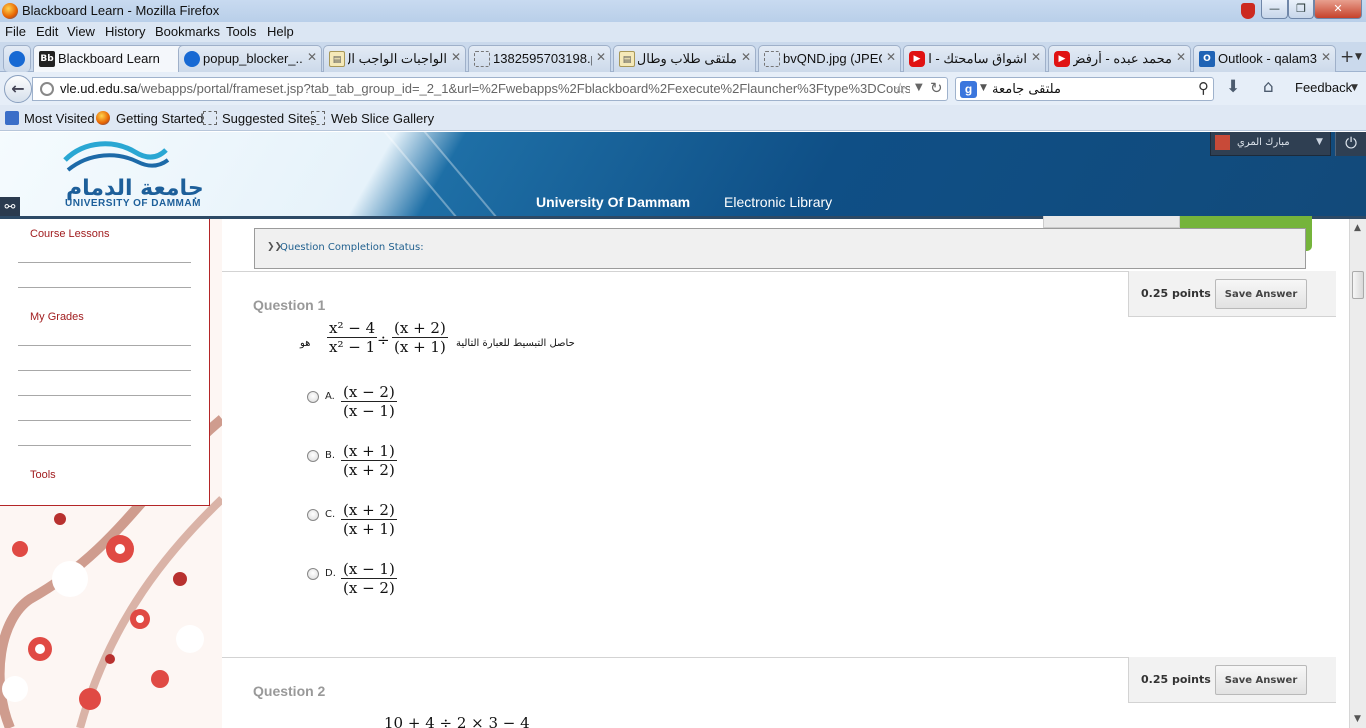 The height and width of the screenshot is (728, 1366). What do you see at coordinates (983, 88) in the screenshot?
I see `search-engine-dropdown-icon: ▼` at bounding box center [983, 88].